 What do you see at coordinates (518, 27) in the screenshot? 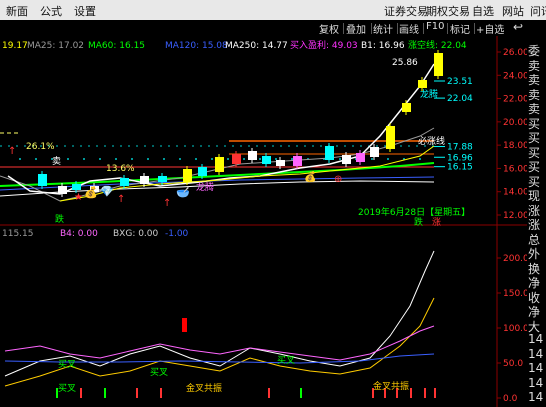
I see `back-arrow-icon: ↩` at bounding box center [518, 27].